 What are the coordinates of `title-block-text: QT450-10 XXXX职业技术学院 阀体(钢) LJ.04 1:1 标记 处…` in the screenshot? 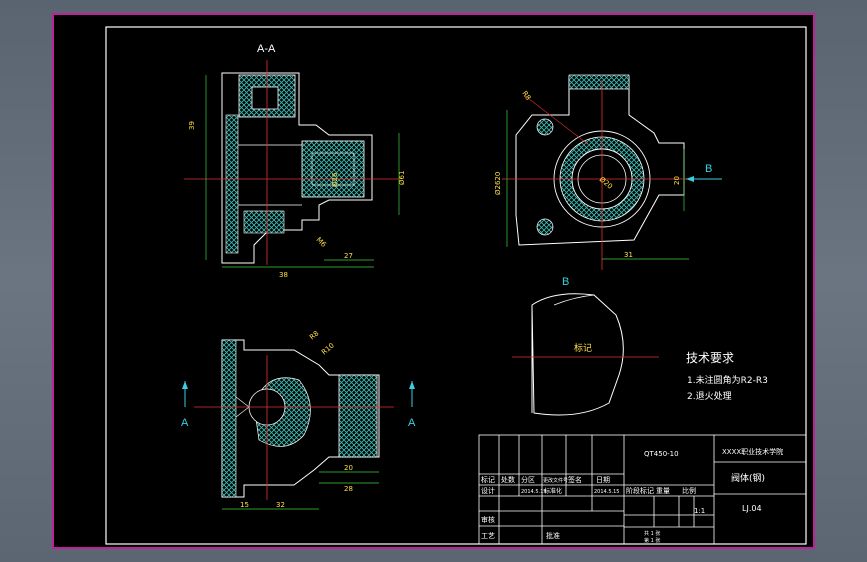 It's located at (632, 495).